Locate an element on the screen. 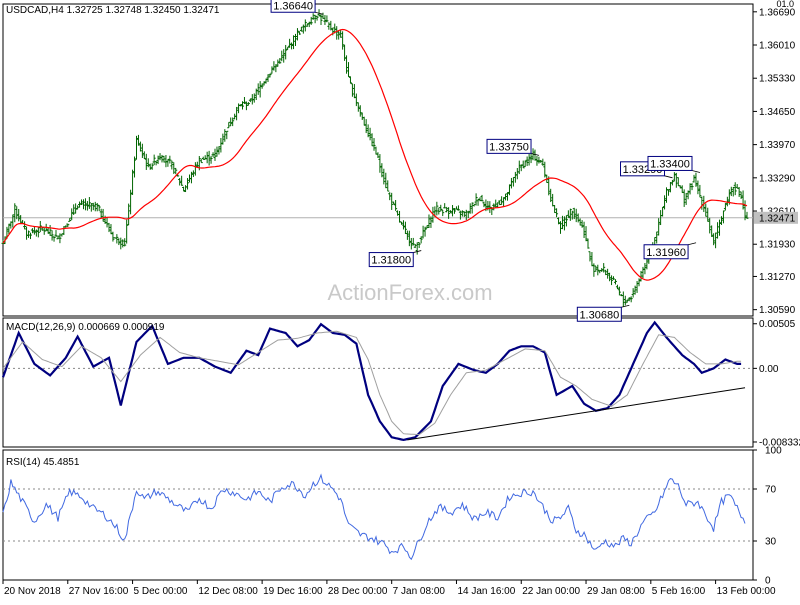 Image resolution: width=800 pixels, height=605 pixels. price-annotation: 1.30680 is located at coordinates (603, 313).